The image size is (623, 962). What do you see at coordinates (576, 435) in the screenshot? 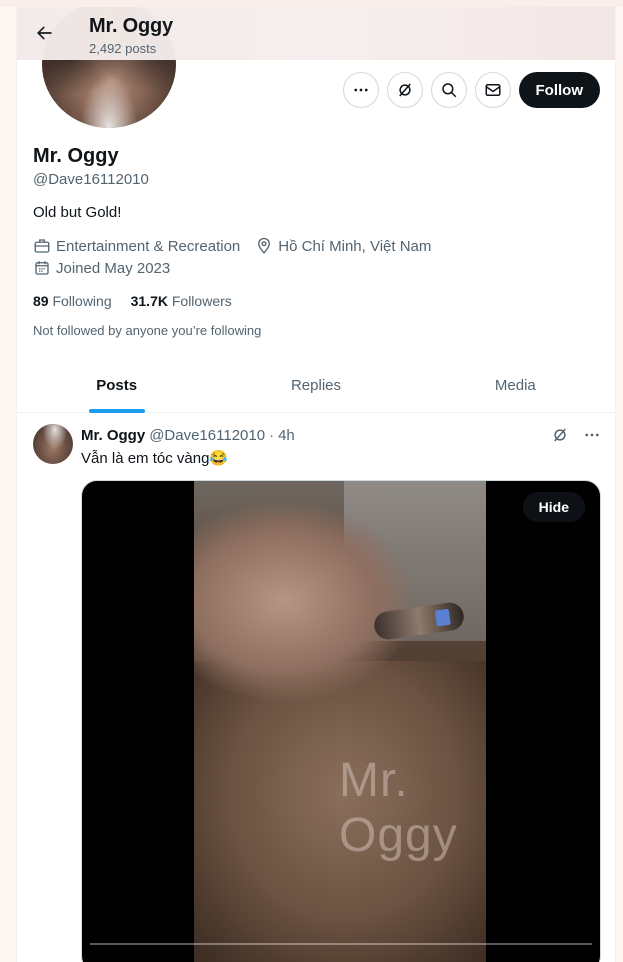
I see `post-actions` at bounding box center [576, 435].